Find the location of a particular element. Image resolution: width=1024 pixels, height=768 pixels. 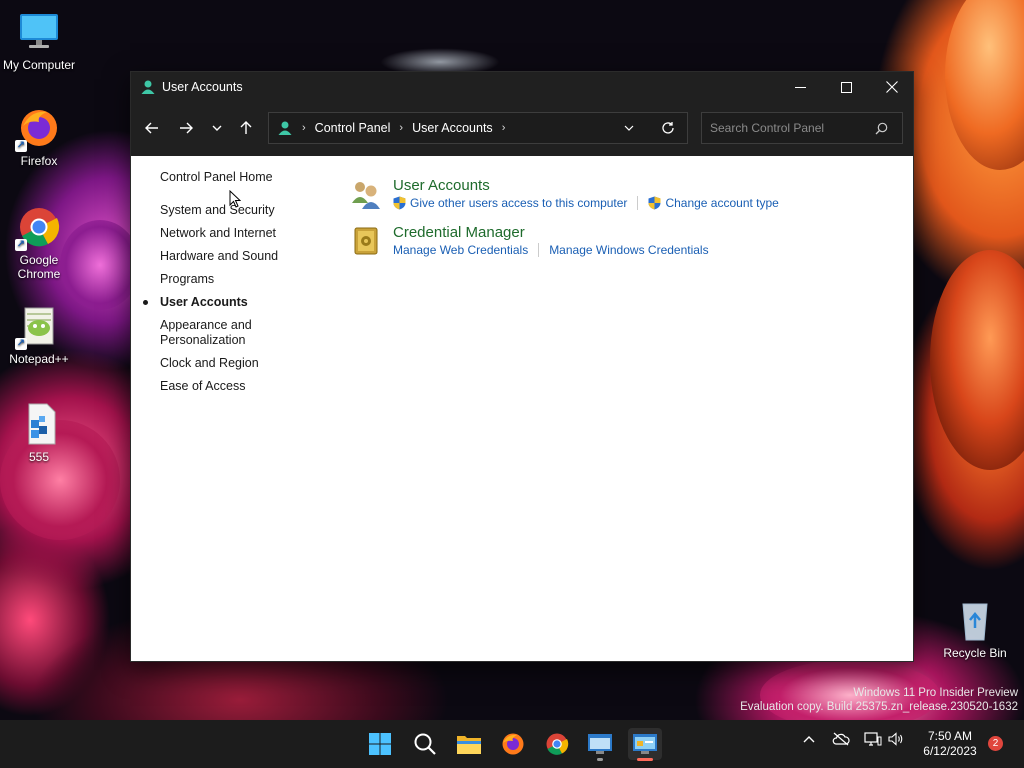

taskbar-search-button is located at coordinates (425, 744).